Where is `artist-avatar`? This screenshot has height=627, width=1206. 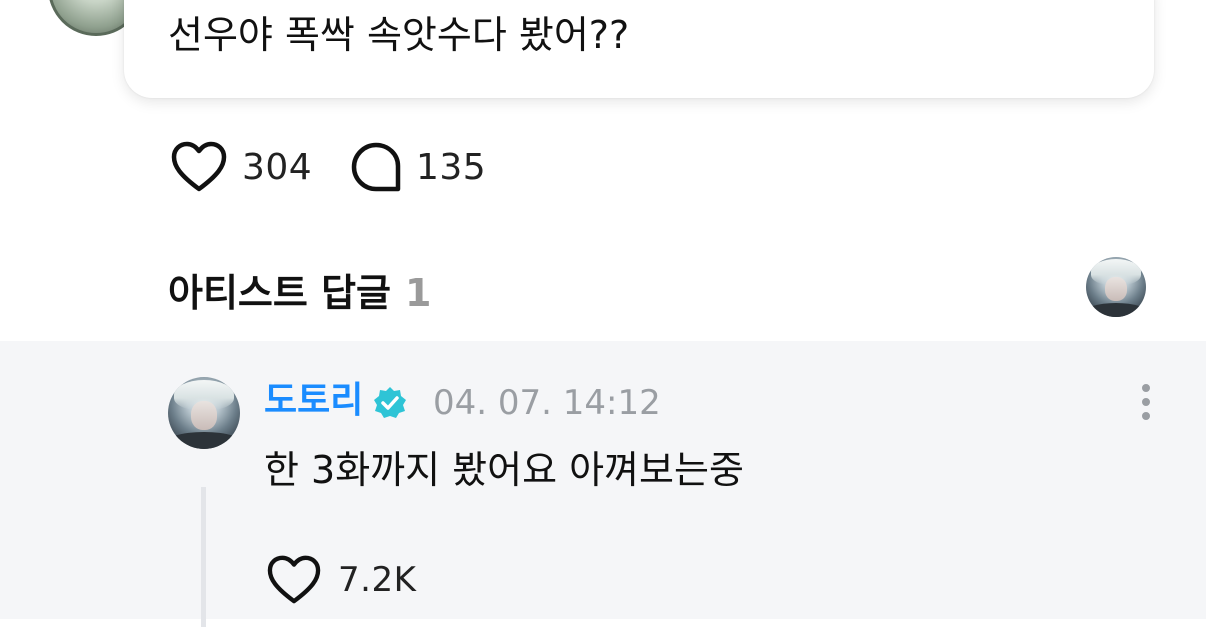
artist-avatar is located at coordinates (1116, 287).